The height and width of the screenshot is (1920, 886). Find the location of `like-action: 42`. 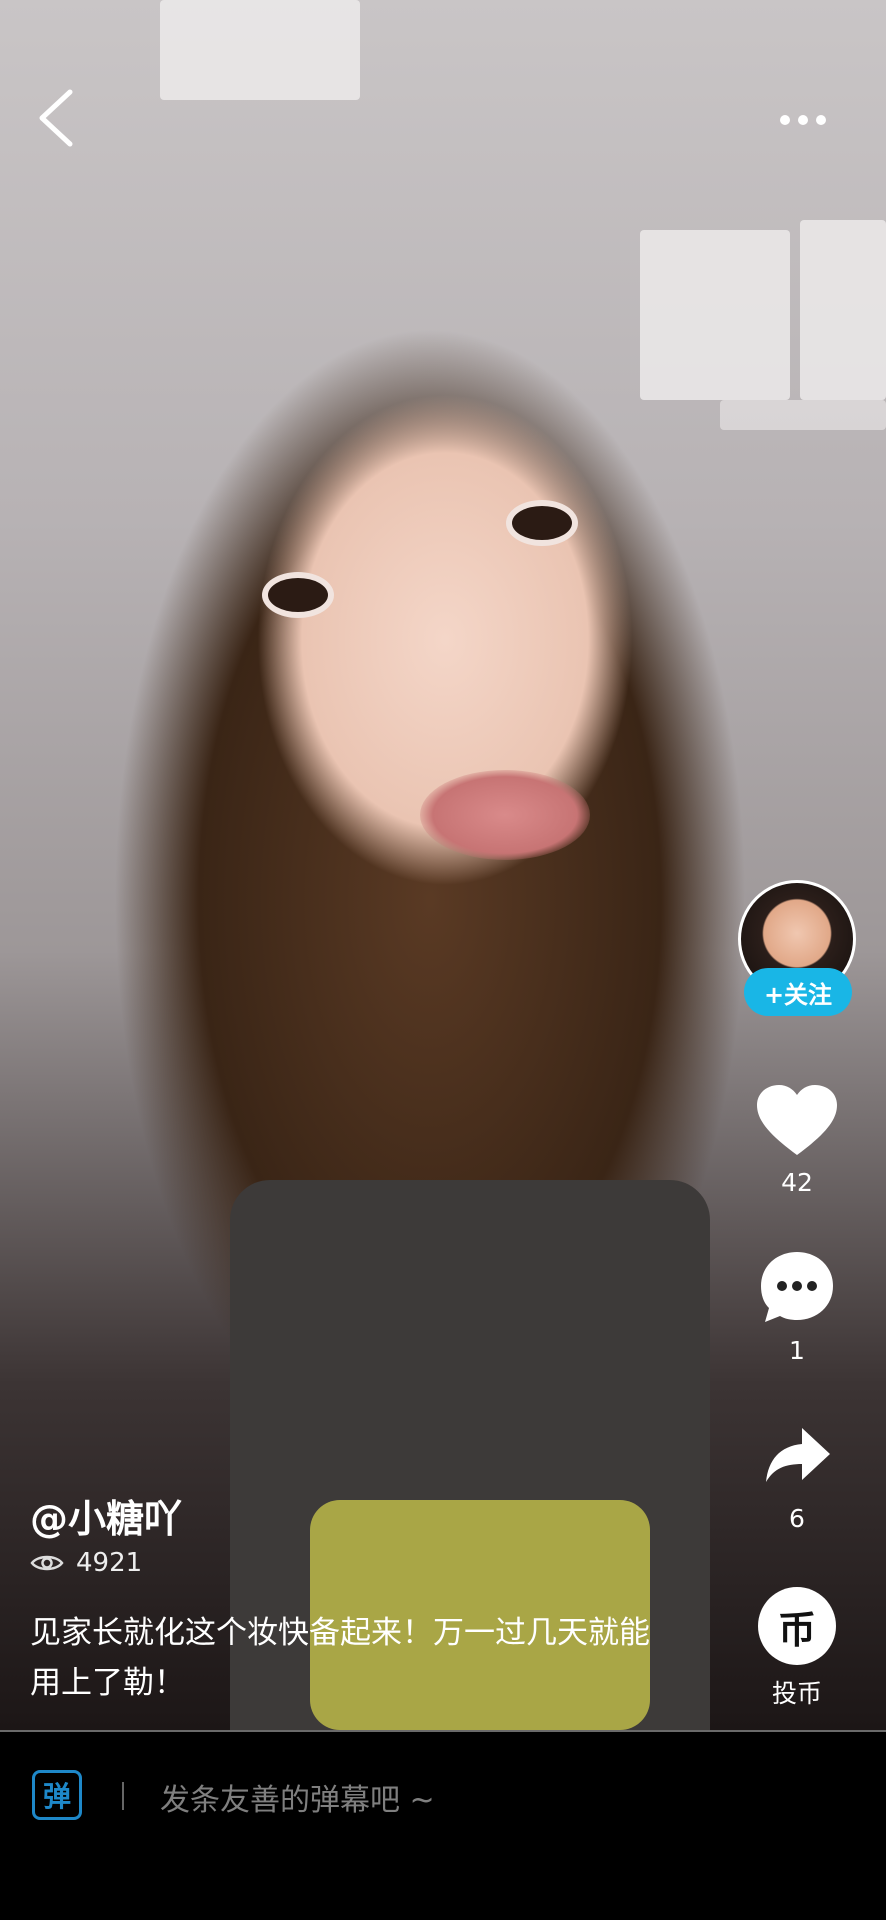

like-action: 42 is located at coordinates (797, 1138).